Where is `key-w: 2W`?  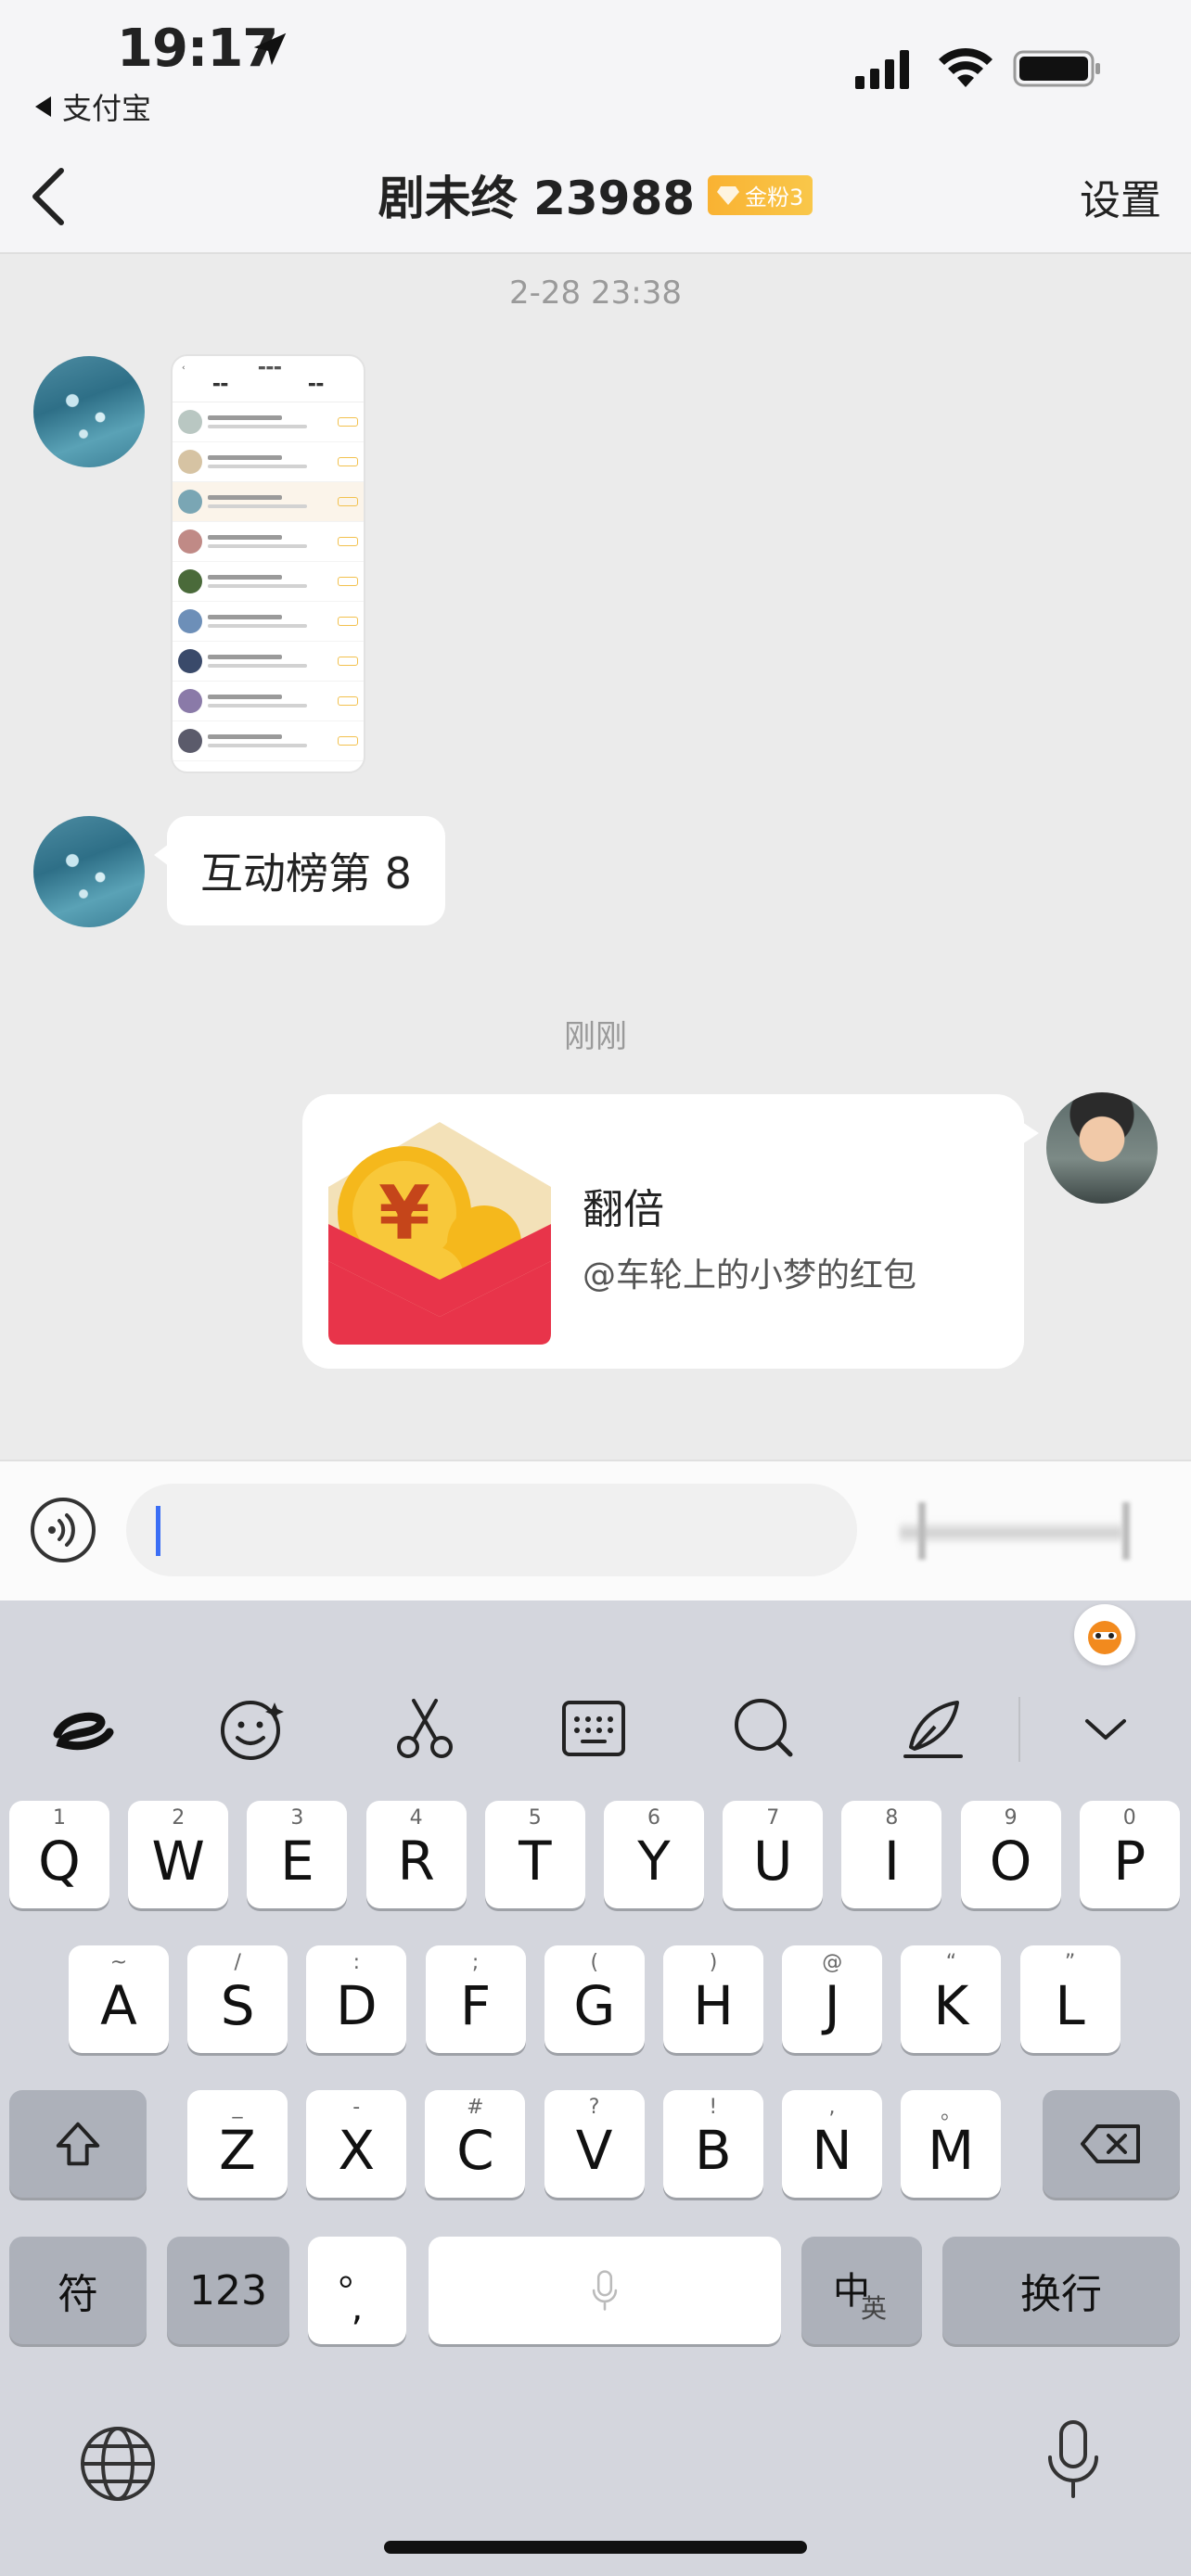
key-w: 2W is located at coordinates (178, 1854).